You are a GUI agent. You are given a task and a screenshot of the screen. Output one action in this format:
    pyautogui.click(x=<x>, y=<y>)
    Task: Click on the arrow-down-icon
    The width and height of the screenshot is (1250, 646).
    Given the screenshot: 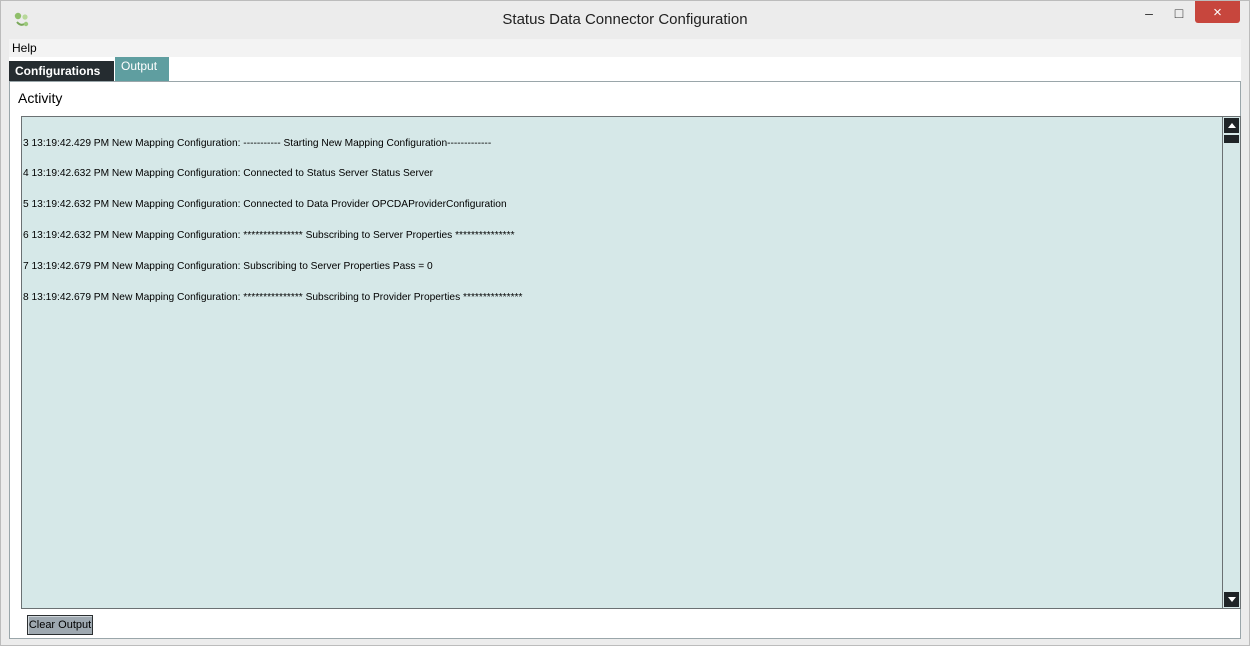 What is the action you would take?
    pyautogui.click(x=1231, y=599)
    